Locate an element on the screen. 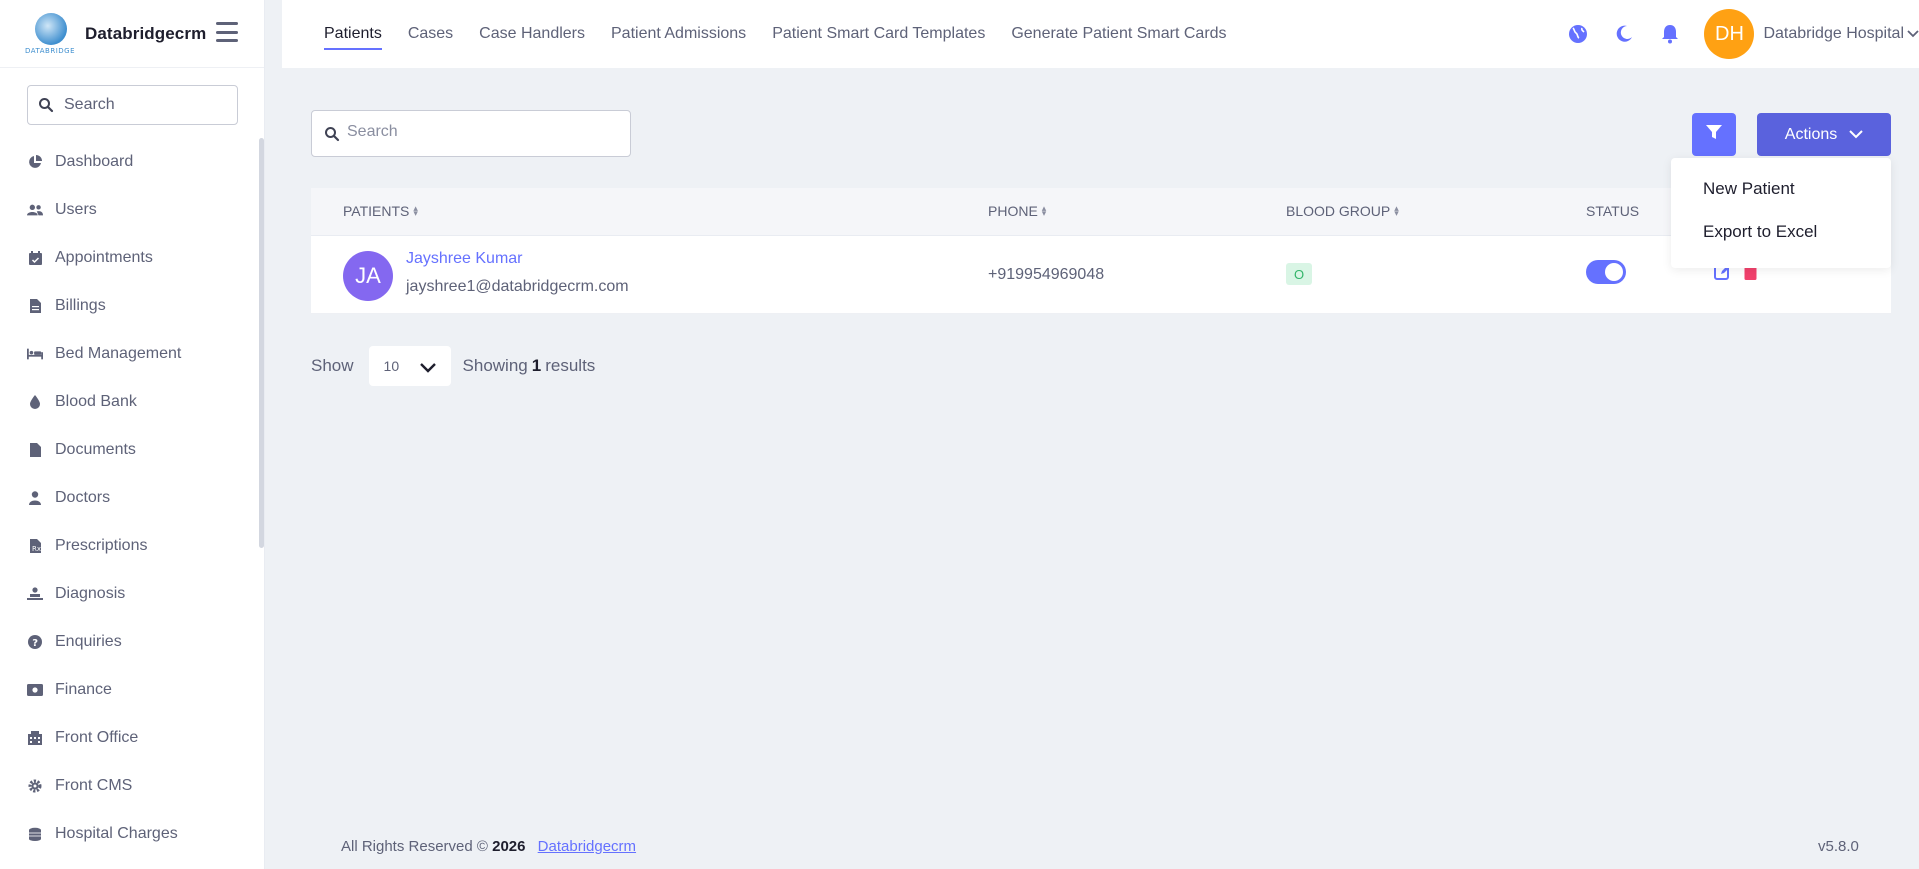 This screenshot has width=1919, height=869. user-menu: Databridge Hospital is located at coordinates (1841, 34).